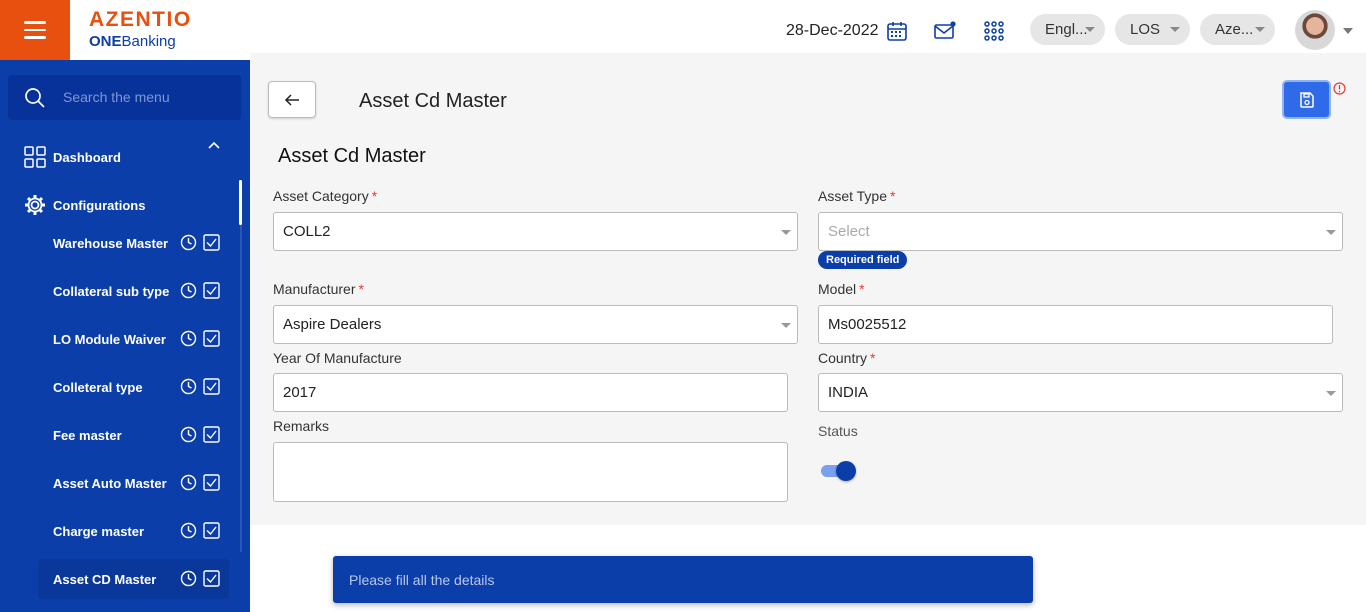 This screenshot has height=612, width=1366. I want to click on sidebar-subitem: Fee master, so click(133, 435).